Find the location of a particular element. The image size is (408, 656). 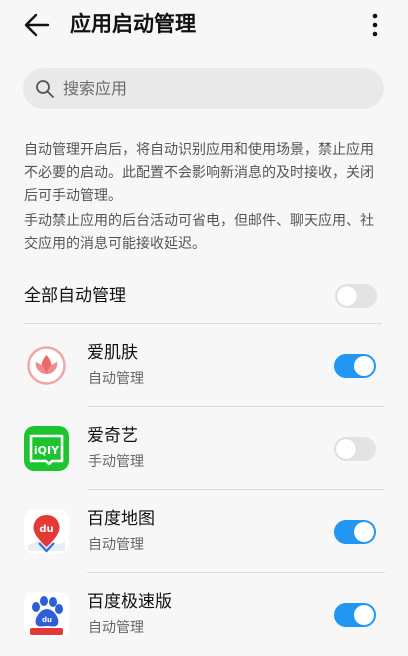

more-vertical-icon is located at coordinates (375, 25).